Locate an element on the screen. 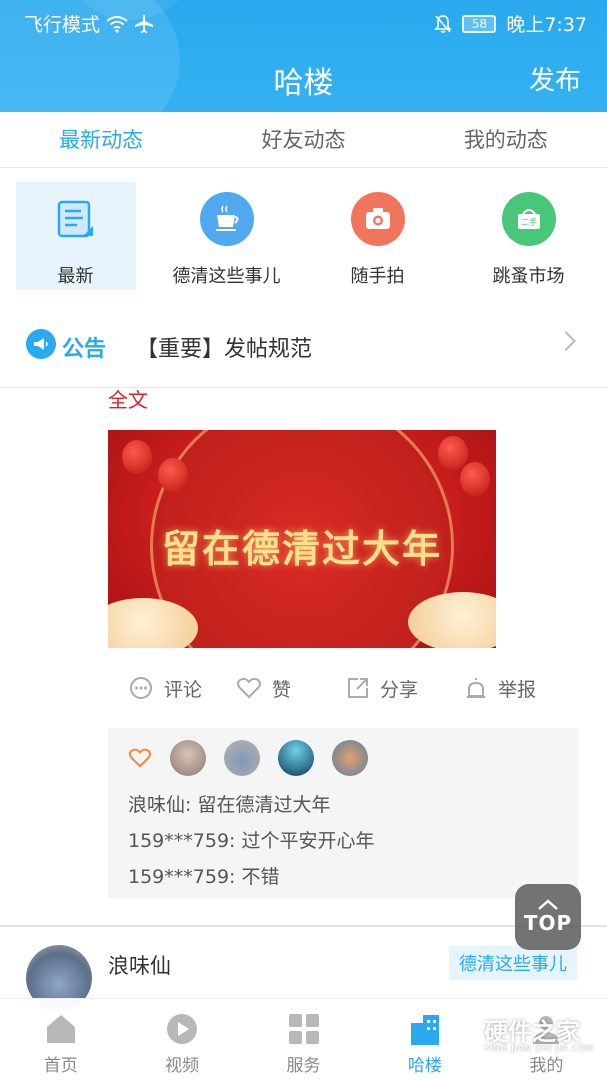  feed-tabs: 最新动态 好友动态 我的动态 is located at coordinates (303, 140).